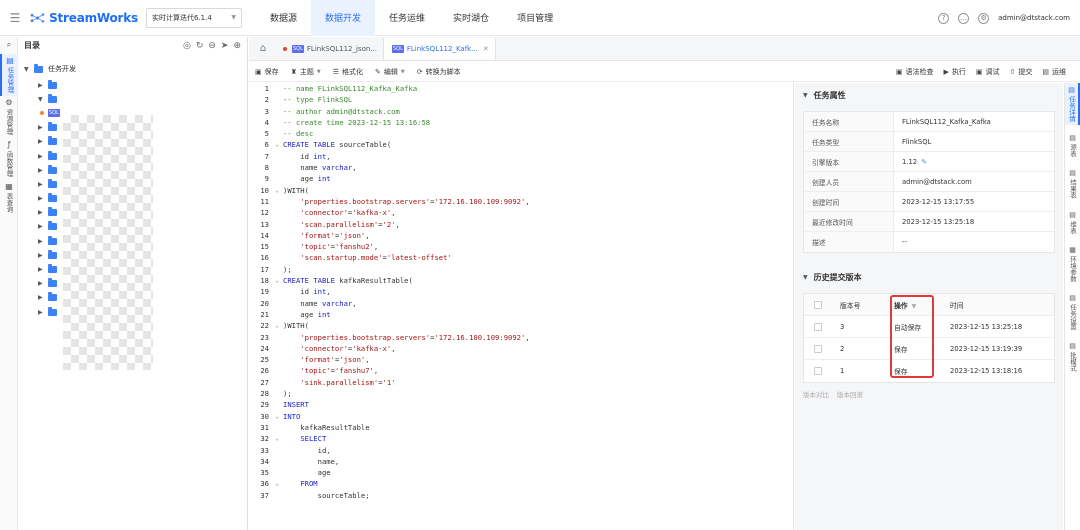 The width and height of the screenshot is (1080, 530). What do you see at coordinates (929, 95) in the screenshot?
I see `properties-header: ▼ 任务属性` at bounding box center [929, 95].